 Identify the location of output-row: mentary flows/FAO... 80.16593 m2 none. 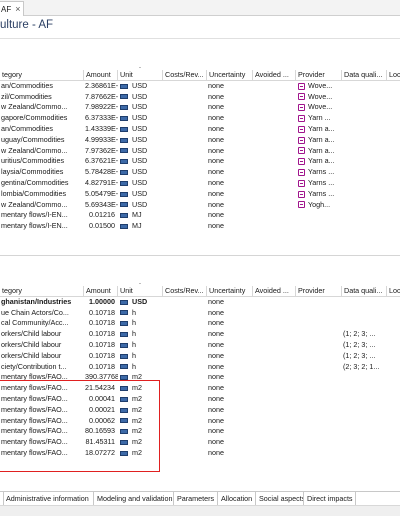
(200, 431).